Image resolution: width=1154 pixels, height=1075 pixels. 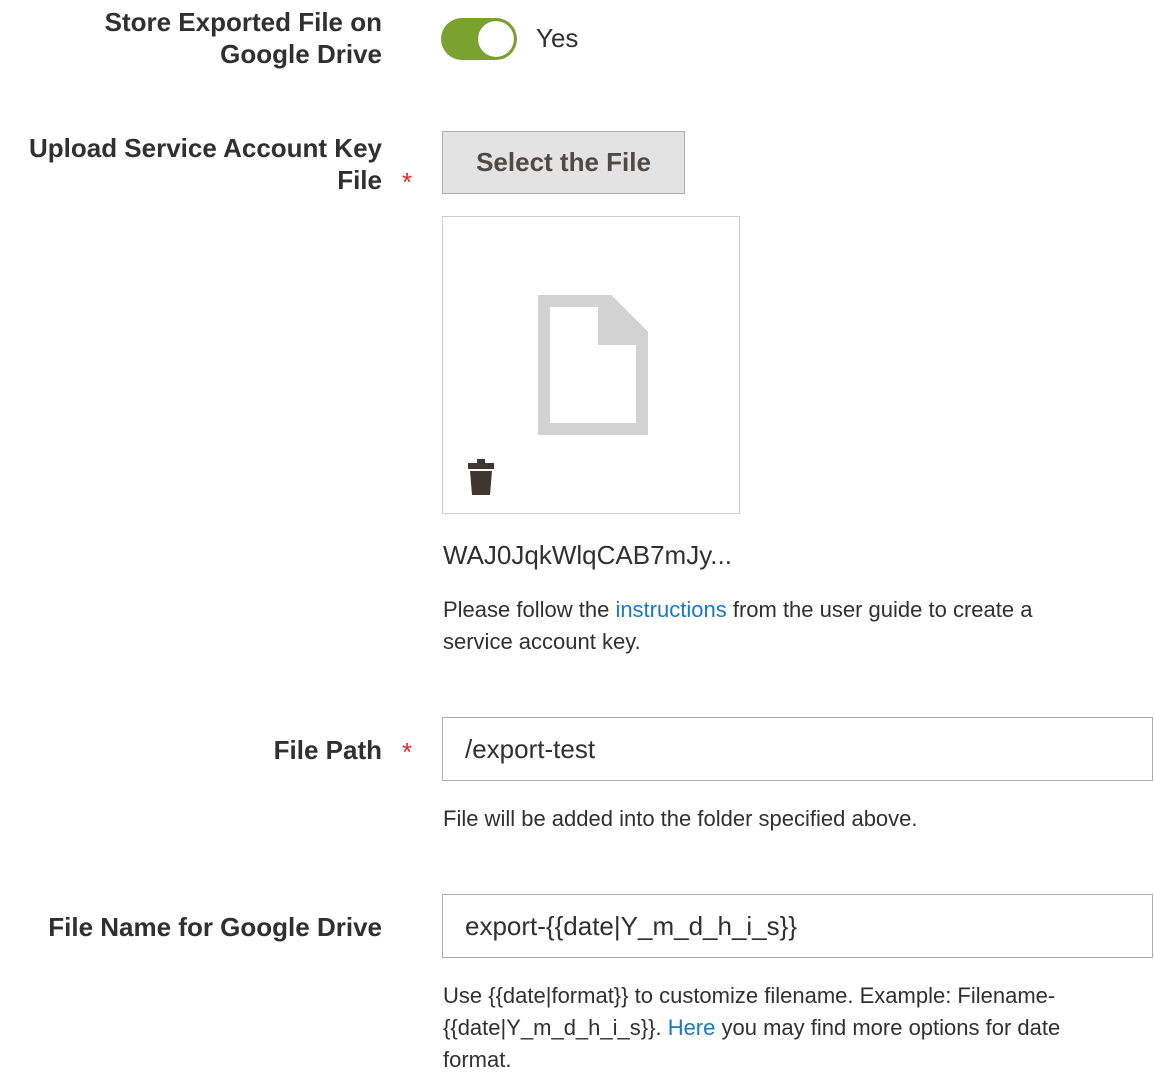 What do you see at coordinates (496, 39) in the screenshot?
I see `toggle-knob` at bounding box center [496, 39].